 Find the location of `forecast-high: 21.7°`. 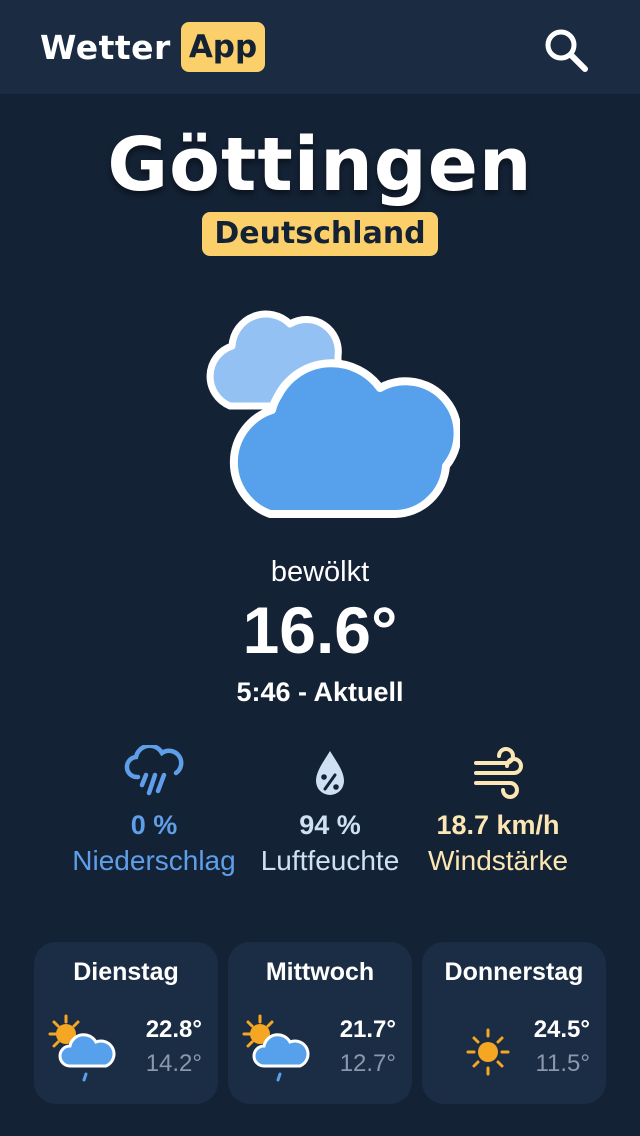

forecast-high: 21.7° is located at coordinates (367, 1029).